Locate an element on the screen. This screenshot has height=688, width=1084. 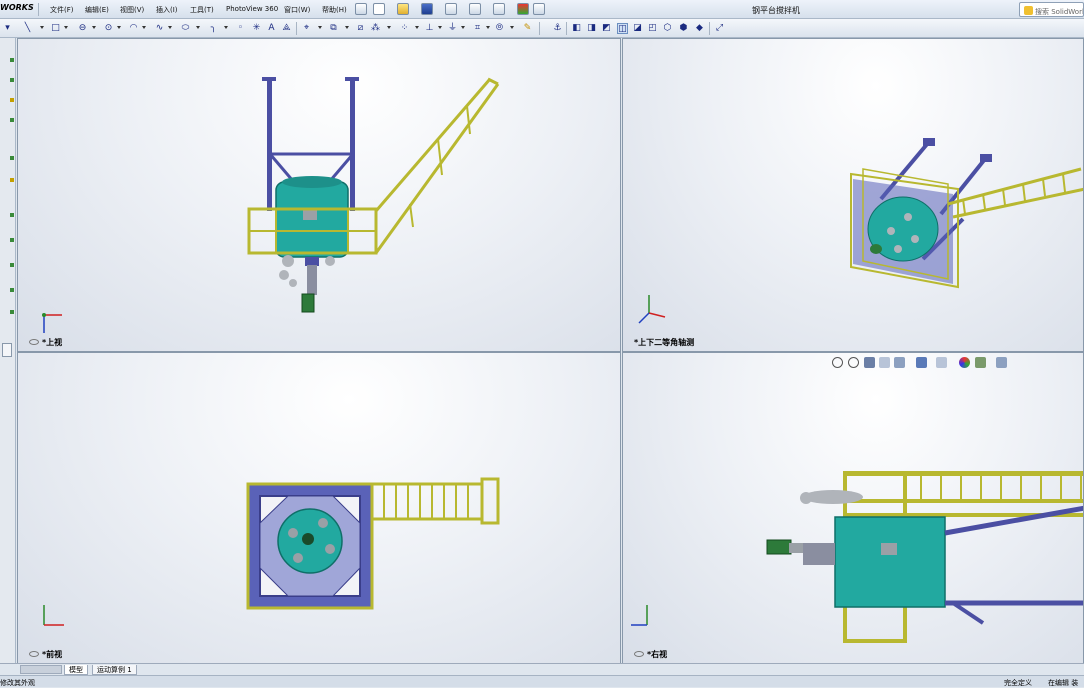
arc-icon: ◠ is located at coordinates (133, 28).